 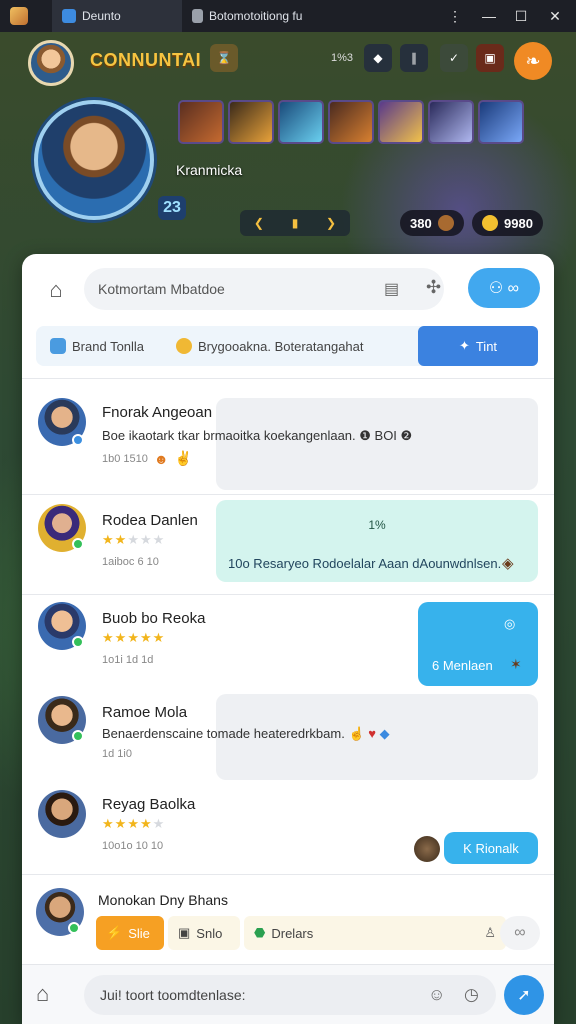 What do you see at coordinates (478, 644) in the screenshot?
I see `message-bubble: ◎ 6 Menlaen ✶` at bounding box center [478, 644].